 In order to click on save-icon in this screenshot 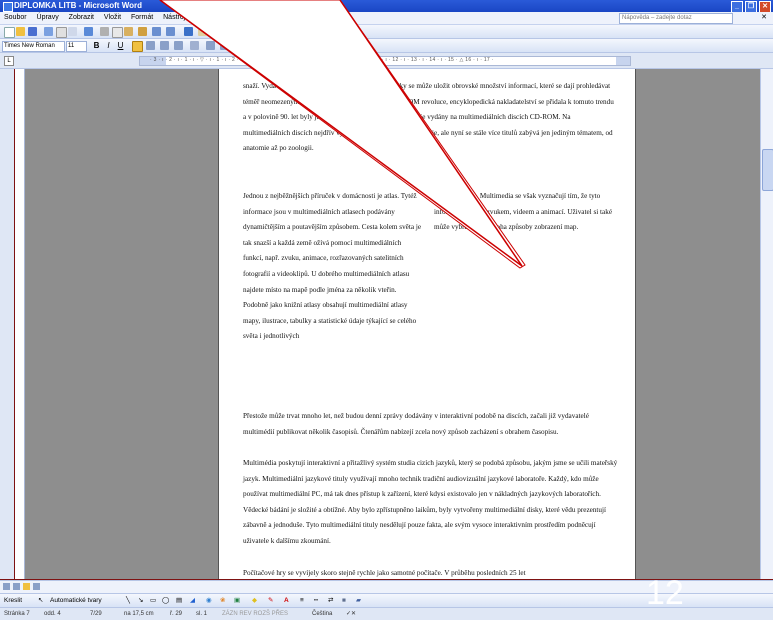, I will do `click(32, 31)`.